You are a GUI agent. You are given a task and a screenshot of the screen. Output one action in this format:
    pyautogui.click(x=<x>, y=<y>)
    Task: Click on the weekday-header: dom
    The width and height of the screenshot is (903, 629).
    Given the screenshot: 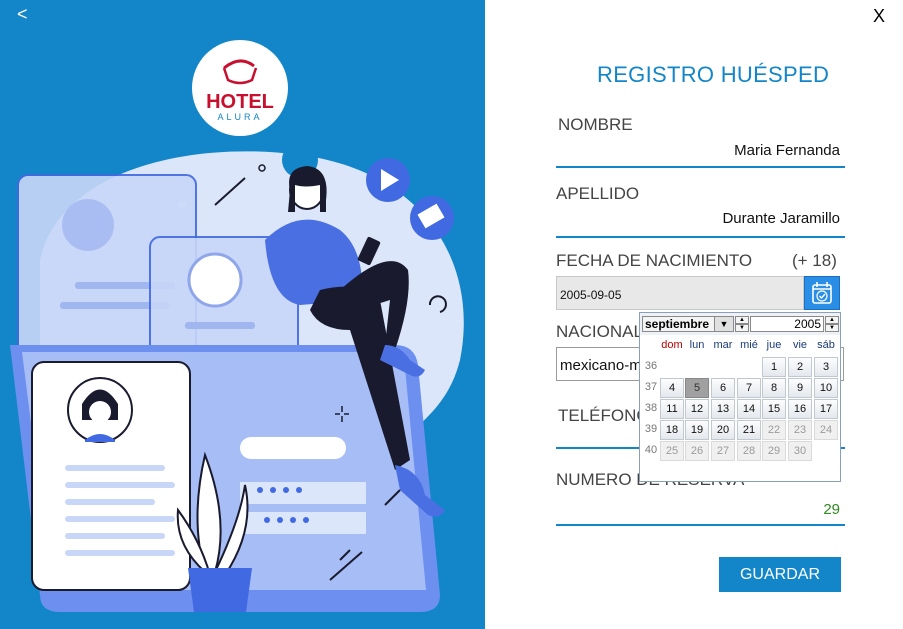 What is the action you would take?
    pyautogui.click(x=672, y=345)
    